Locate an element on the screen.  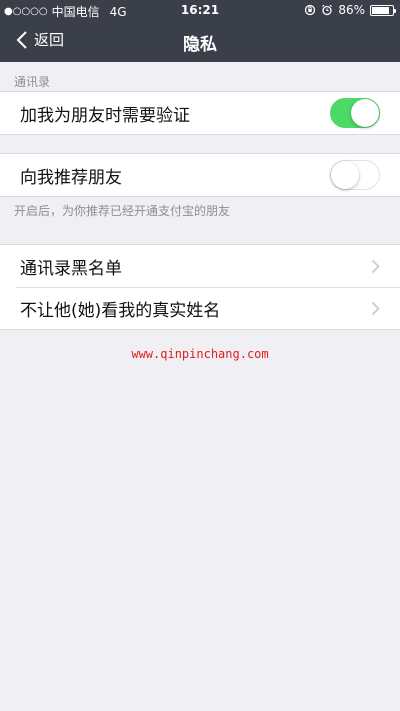
rotation-lock-icon is located at coordinates (310, 10).